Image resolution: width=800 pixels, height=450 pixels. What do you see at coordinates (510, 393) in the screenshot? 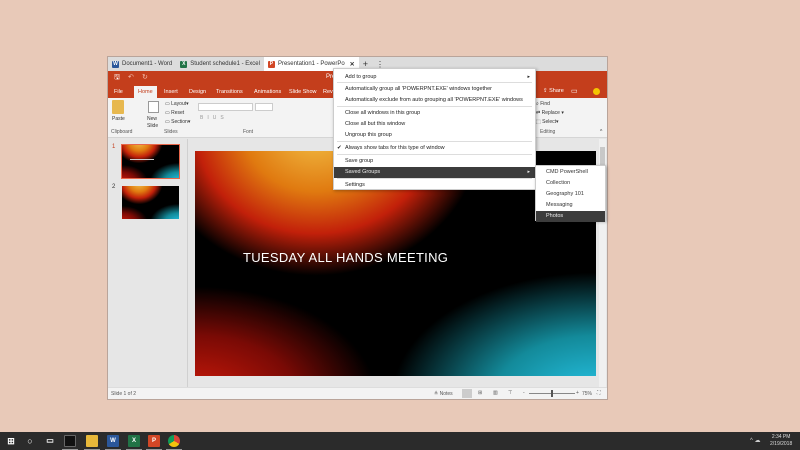
I see `slideshow-icon: ⊤` at bounding box center [510, 393].